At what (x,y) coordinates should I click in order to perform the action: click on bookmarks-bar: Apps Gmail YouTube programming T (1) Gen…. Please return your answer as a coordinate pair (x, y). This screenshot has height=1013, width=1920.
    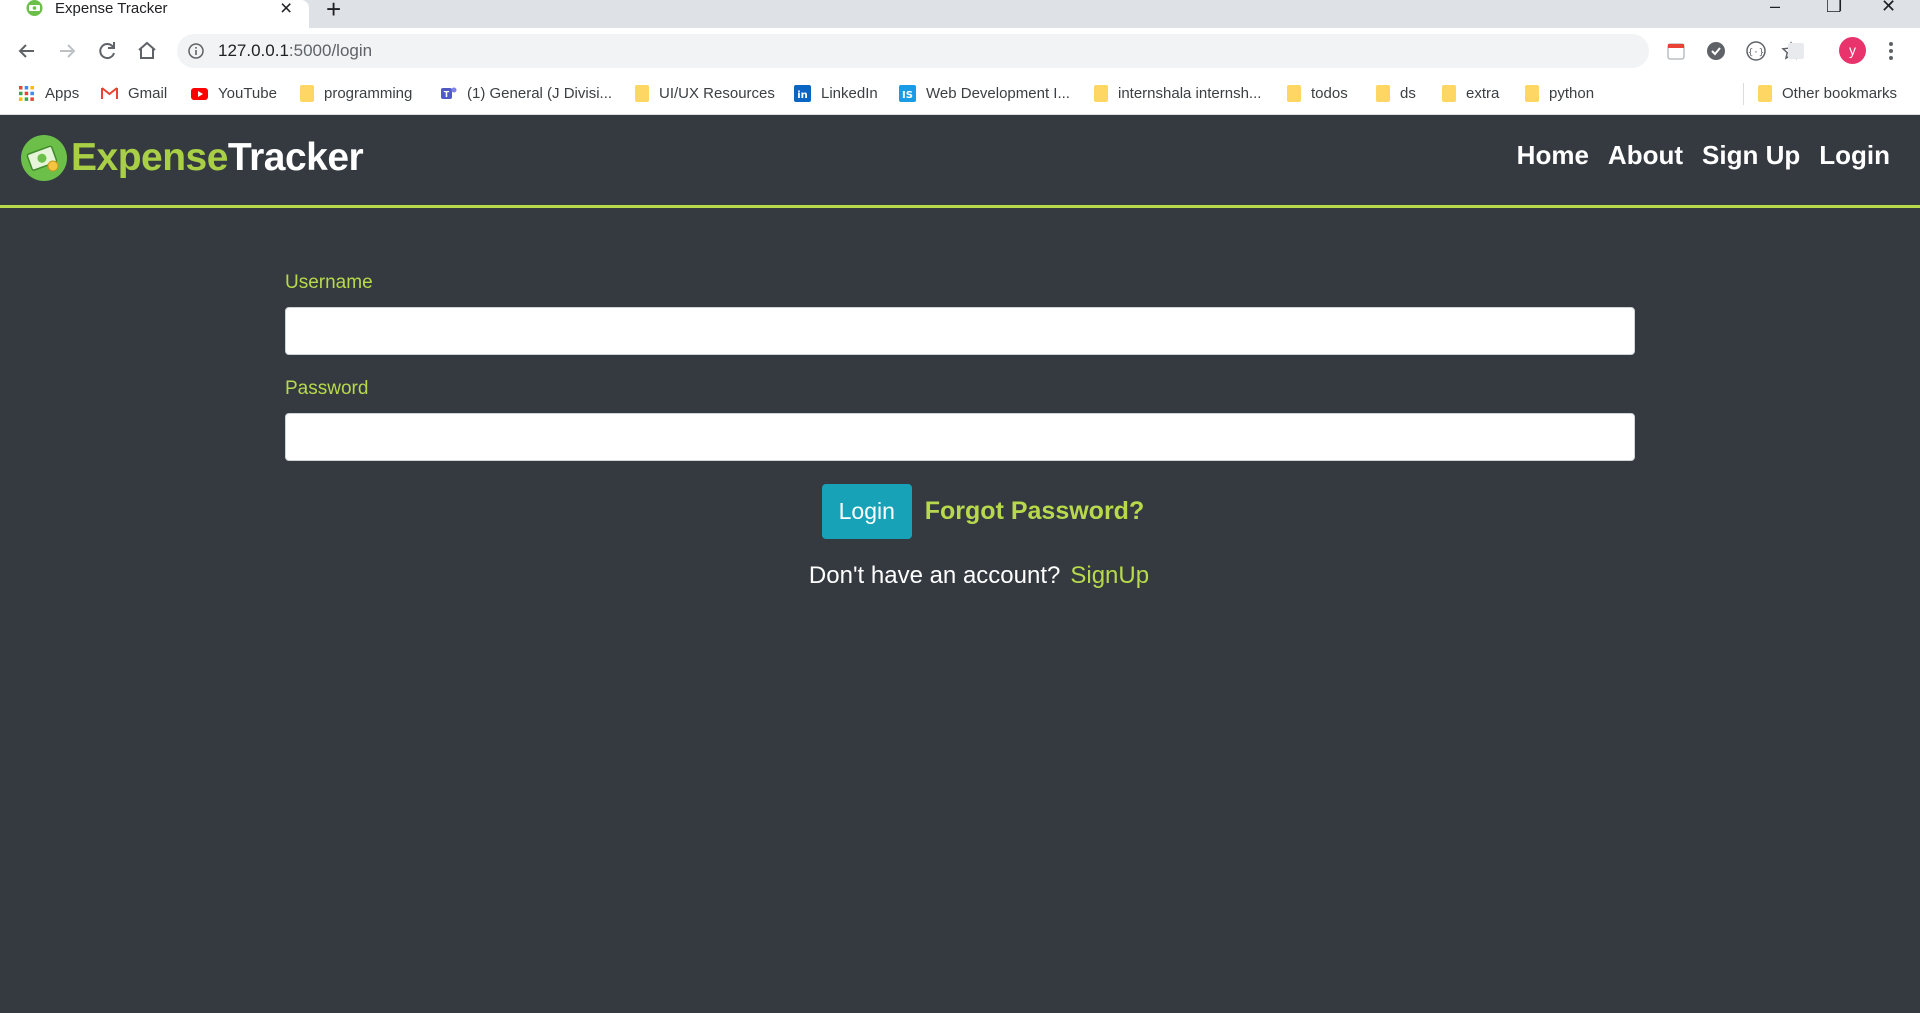
    Looking at the image, I should click on (960, 94).